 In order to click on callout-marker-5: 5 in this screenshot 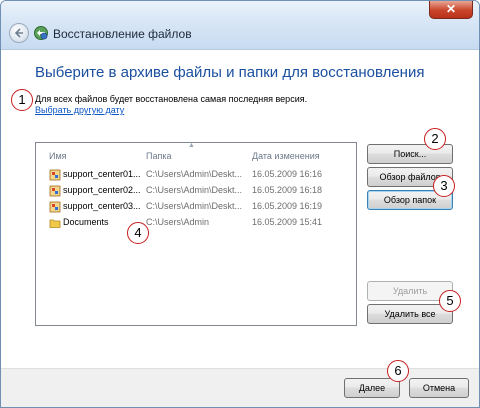, I will do `click(450, 301)`.